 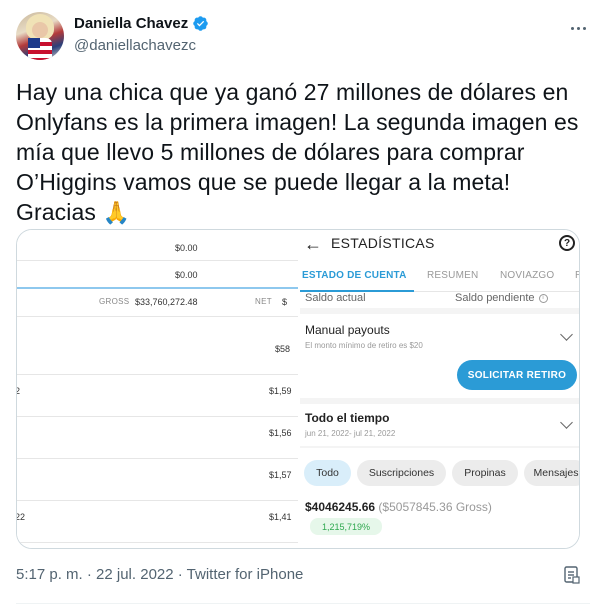 I want to click on withdraw-button: SOLICITAR RETIRO, so click(x=517, y=375).